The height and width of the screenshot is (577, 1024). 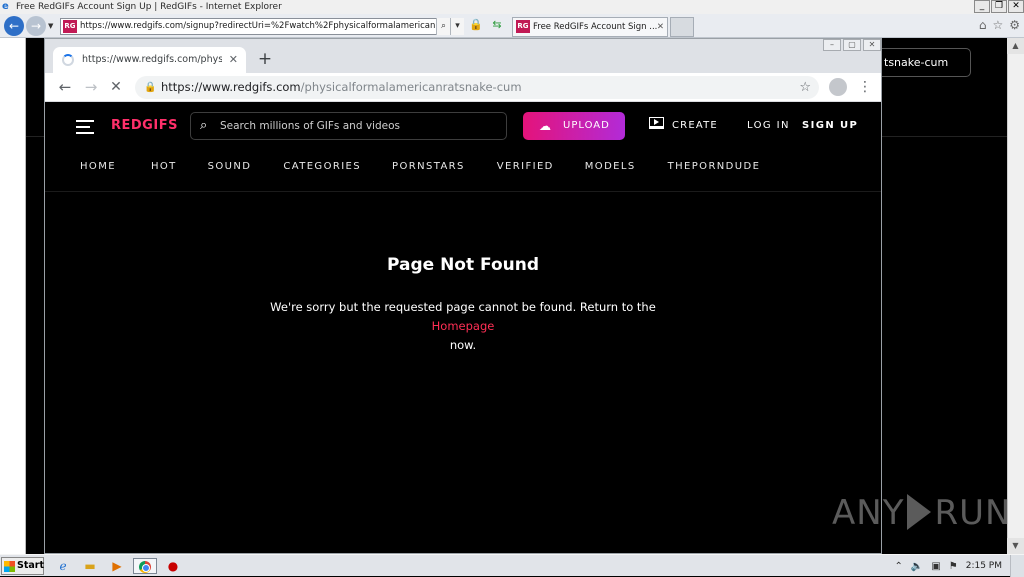 What do you see at coordinates (457, 26) in the screenshot?
I see `chevron-down-icon: ▾` at bounding box center [457, 26].